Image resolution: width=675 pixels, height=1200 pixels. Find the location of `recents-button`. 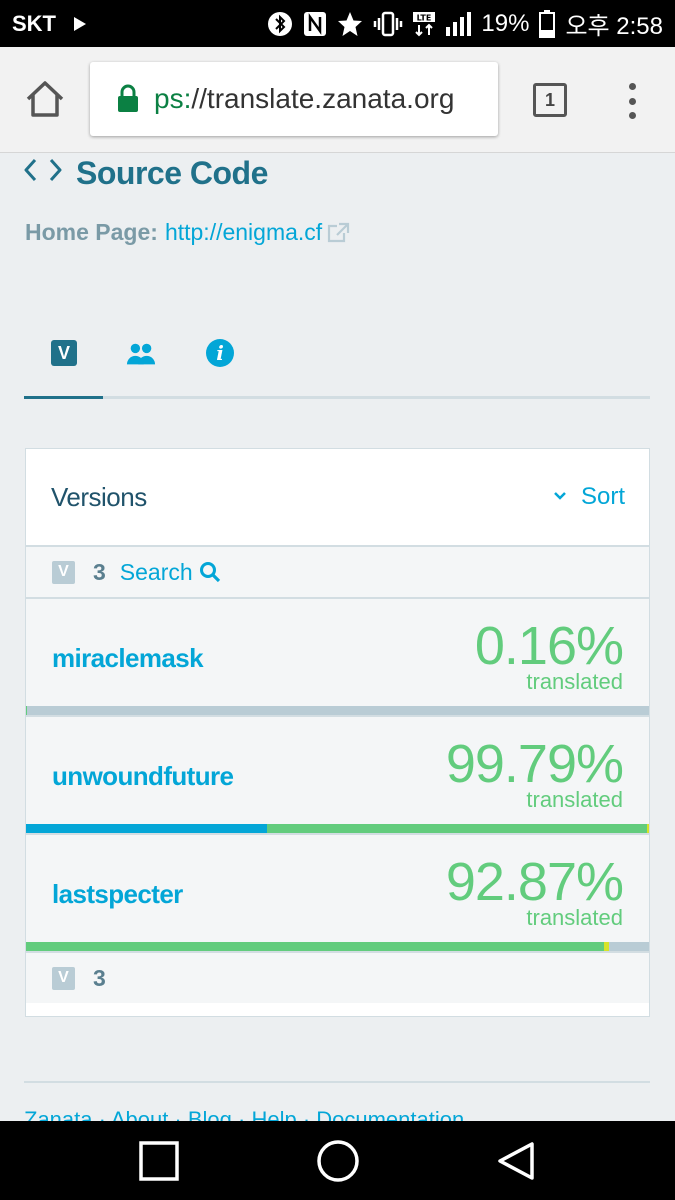

recents-button is located at coordinates (159, 1160).